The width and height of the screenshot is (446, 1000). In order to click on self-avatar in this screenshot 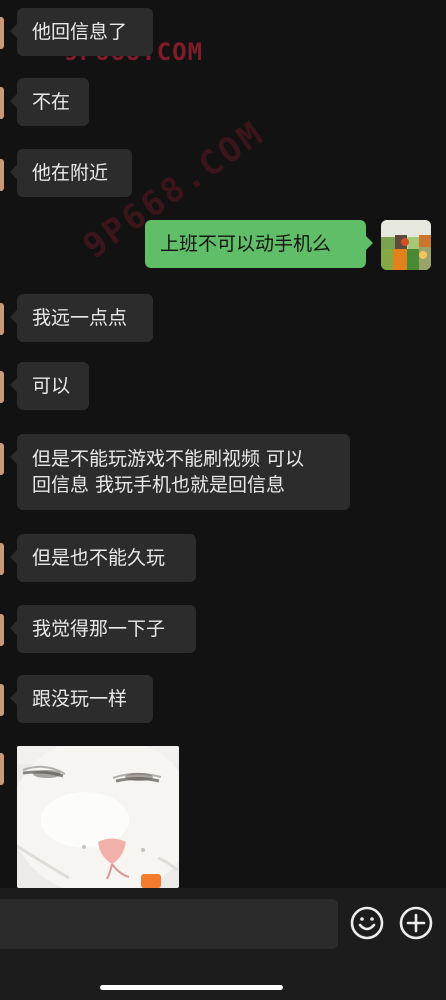, I will do `click(406, 245)`.